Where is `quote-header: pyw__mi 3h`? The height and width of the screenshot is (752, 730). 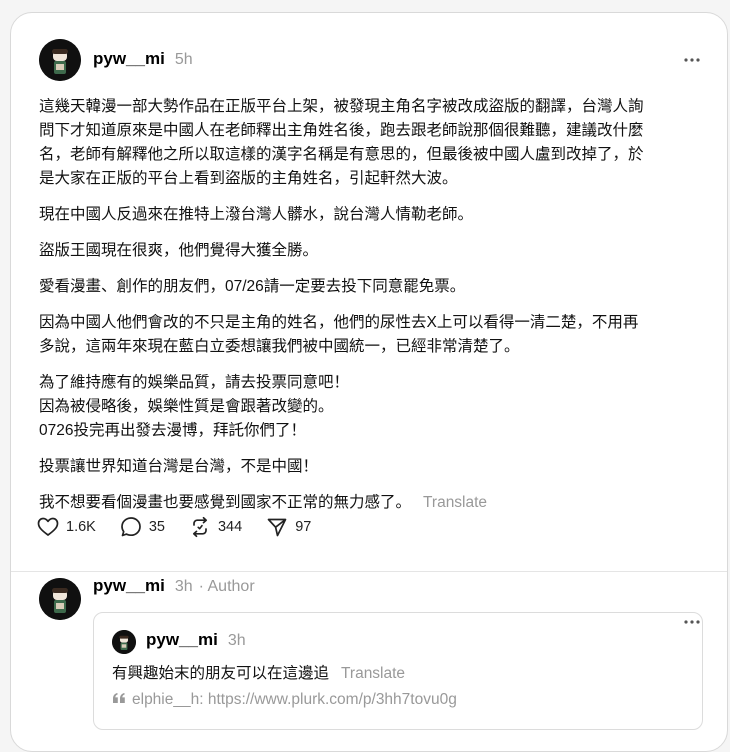
quote-header: pyw__mi 3h is located at coordinates (196, 640).